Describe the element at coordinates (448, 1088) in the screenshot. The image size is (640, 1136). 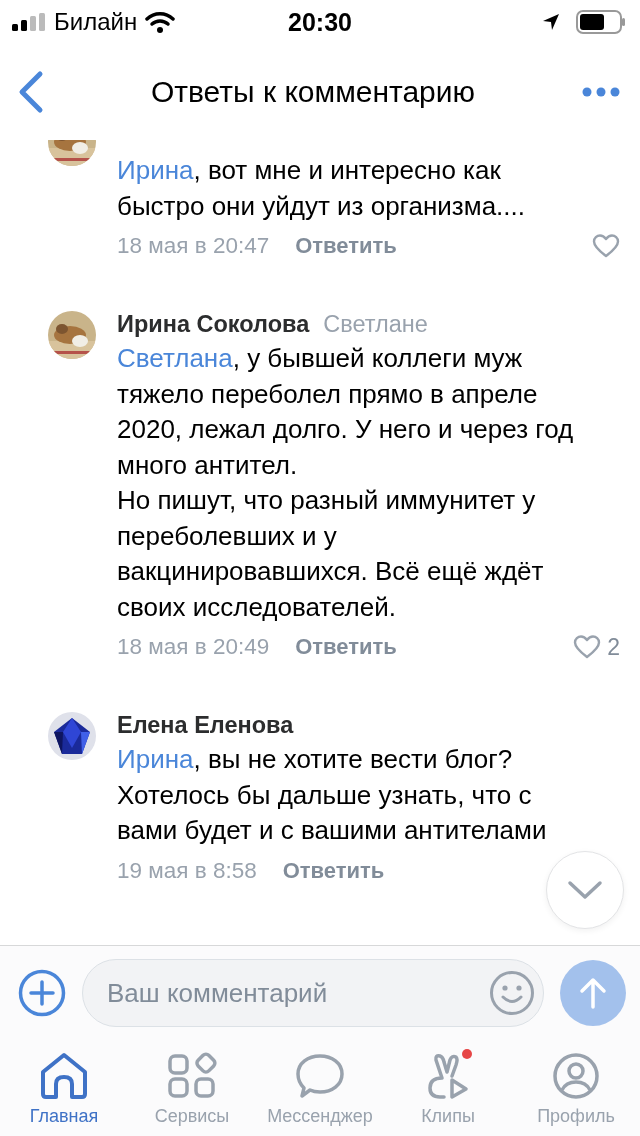
I see `tab-button: Клипы` at that location.